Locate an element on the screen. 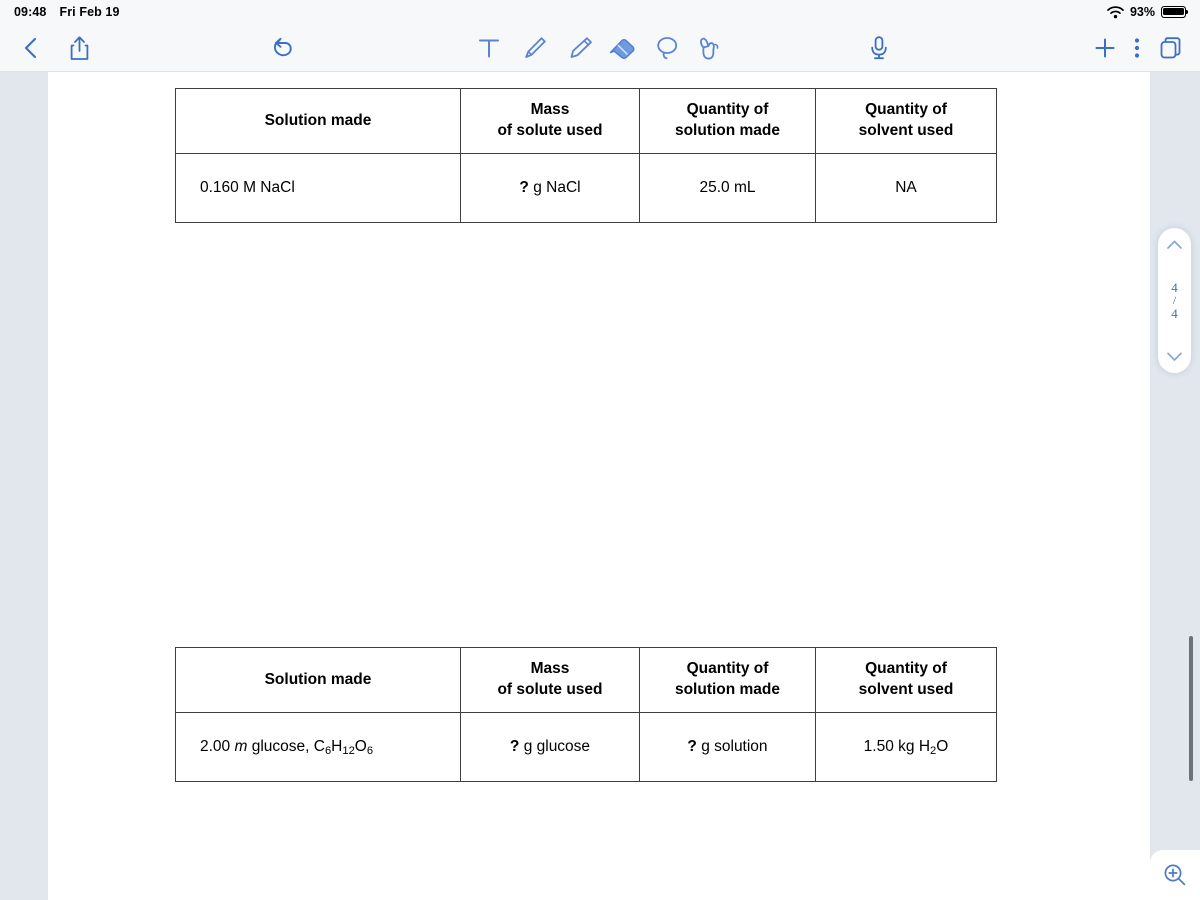 The image size is (1200, 900). formula-subscript-1: 6 is located at coordinates (328, 750).